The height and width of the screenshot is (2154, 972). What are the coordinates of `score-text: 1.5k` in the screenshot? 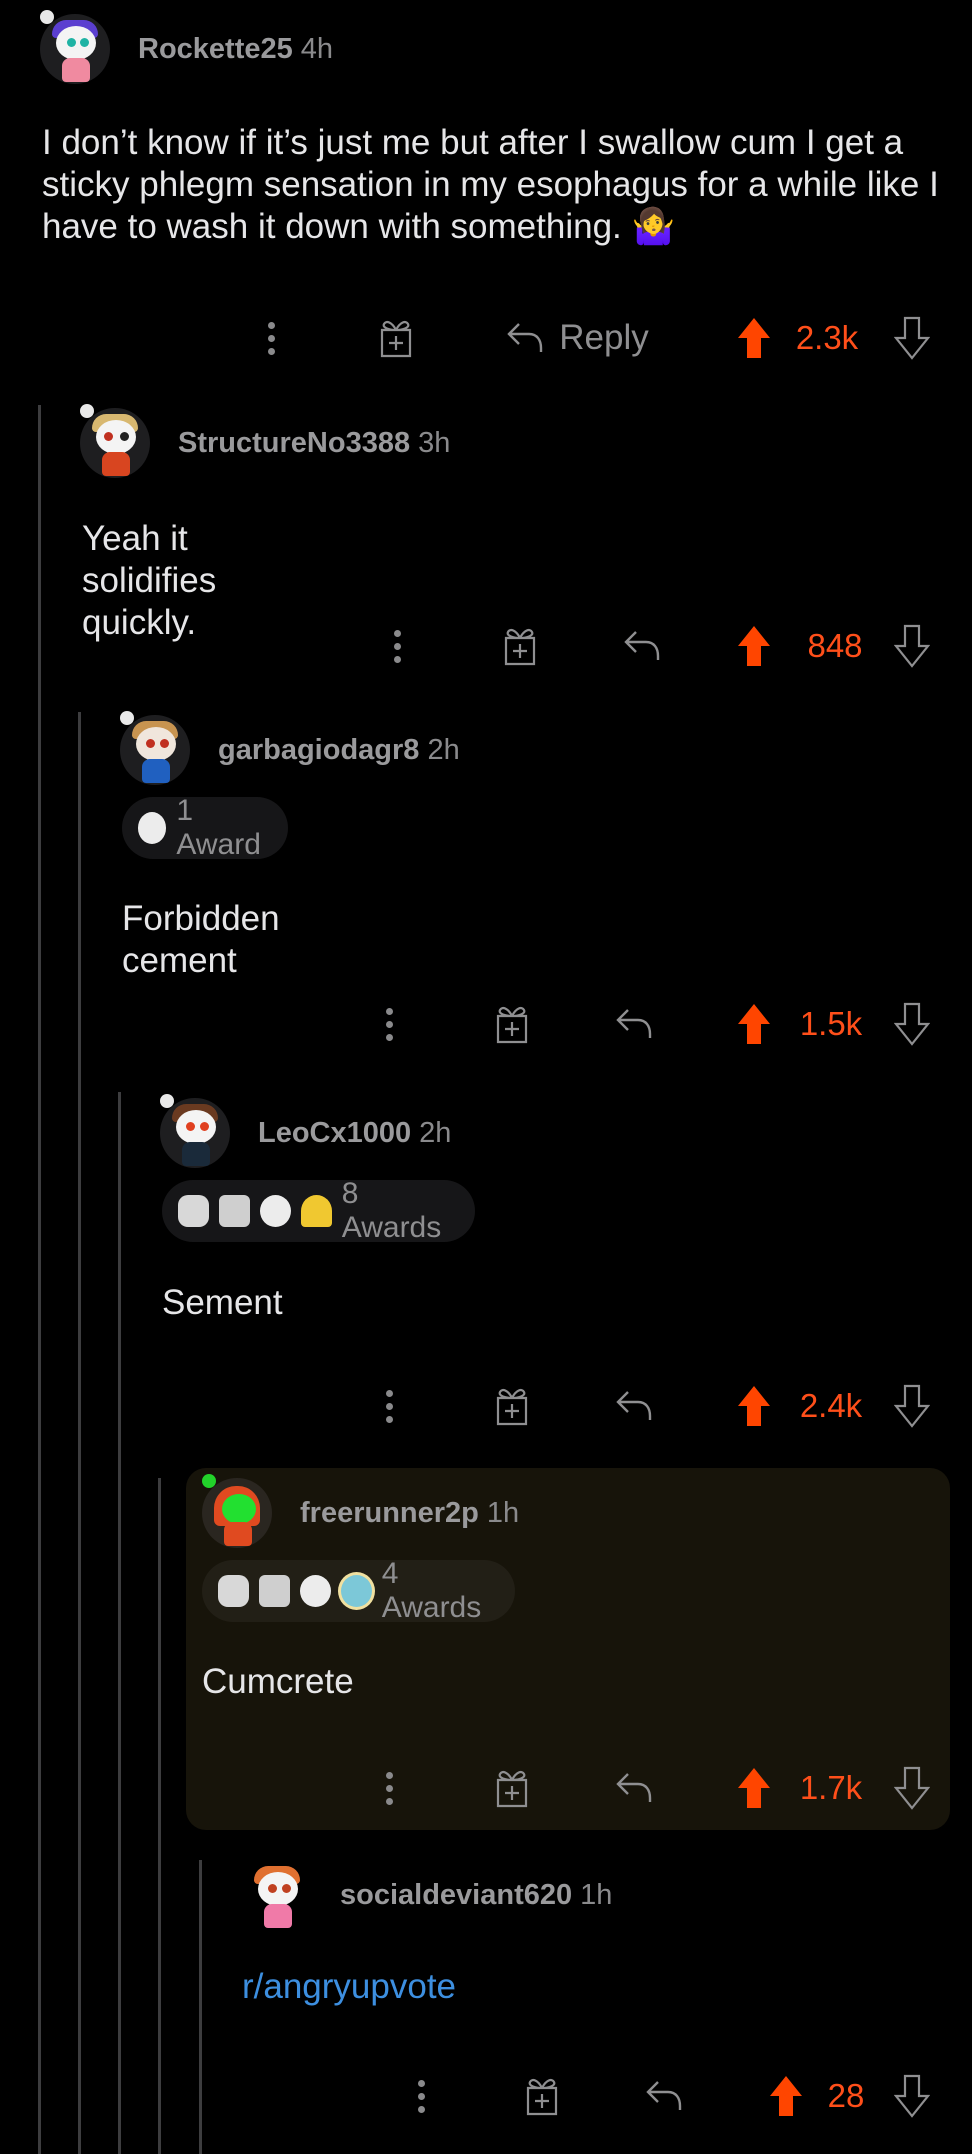 It's located at (831, 1023).